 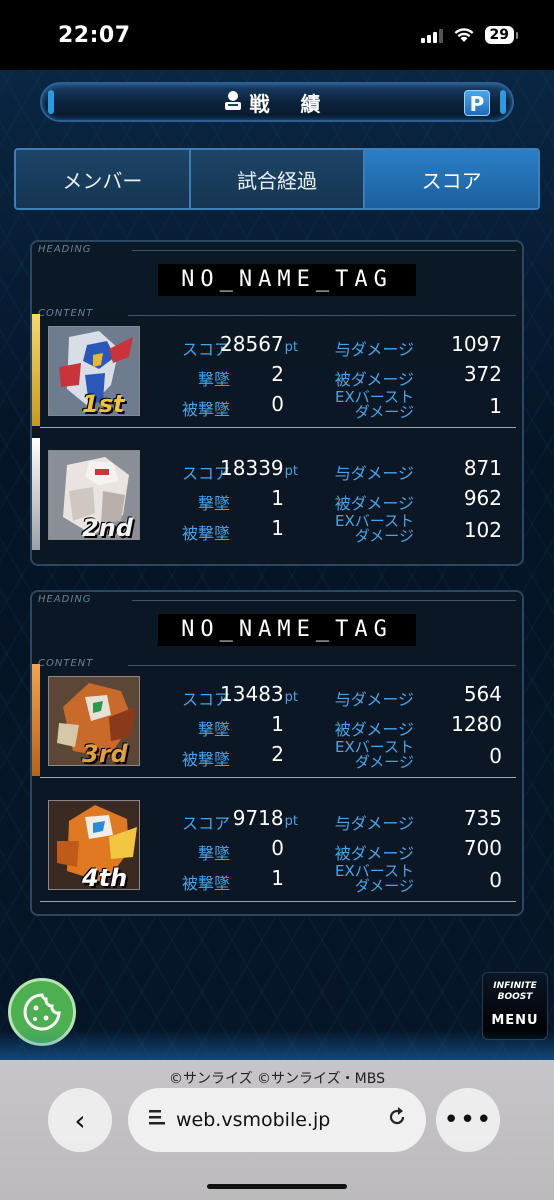 What do you see at coordinates (277, 1186) in the screenshot?
I see `home-indicator` at bounding box center [277, 1186].